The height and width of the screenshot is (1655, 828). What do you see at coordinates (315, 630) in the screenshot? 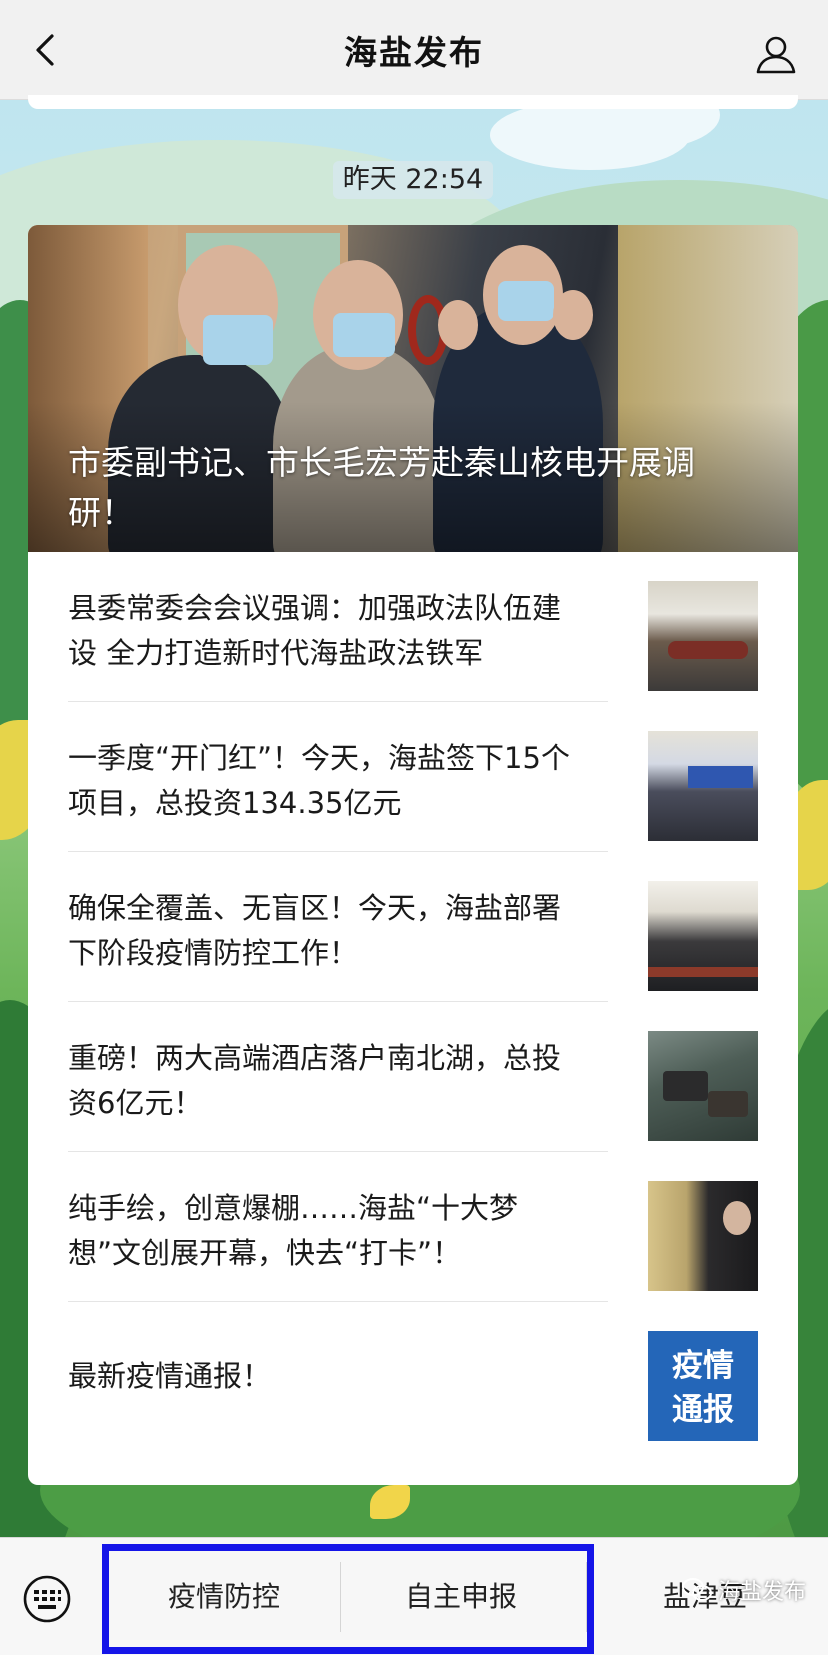
I see `article-title: 县委常委会会议强调：加强政法队伍建设 全力打造新时代海盐政法铁军` at bounding box center [315, 630].